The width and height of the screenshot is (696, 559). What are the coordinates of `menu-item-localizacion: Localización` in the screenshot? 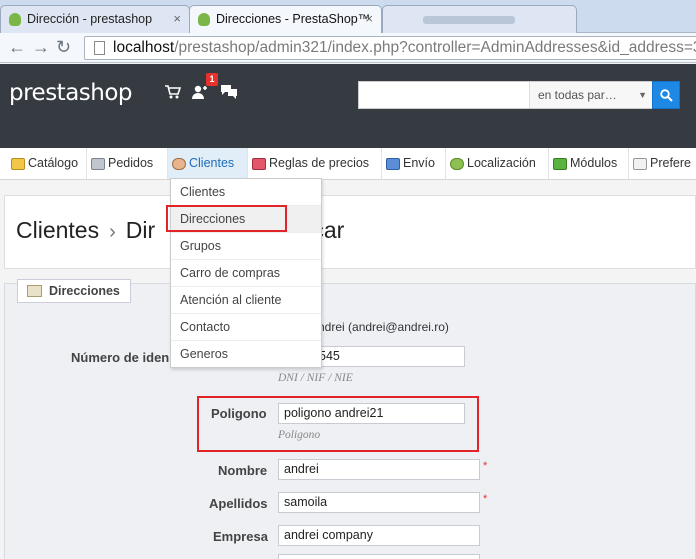 It's located at (497, 163).